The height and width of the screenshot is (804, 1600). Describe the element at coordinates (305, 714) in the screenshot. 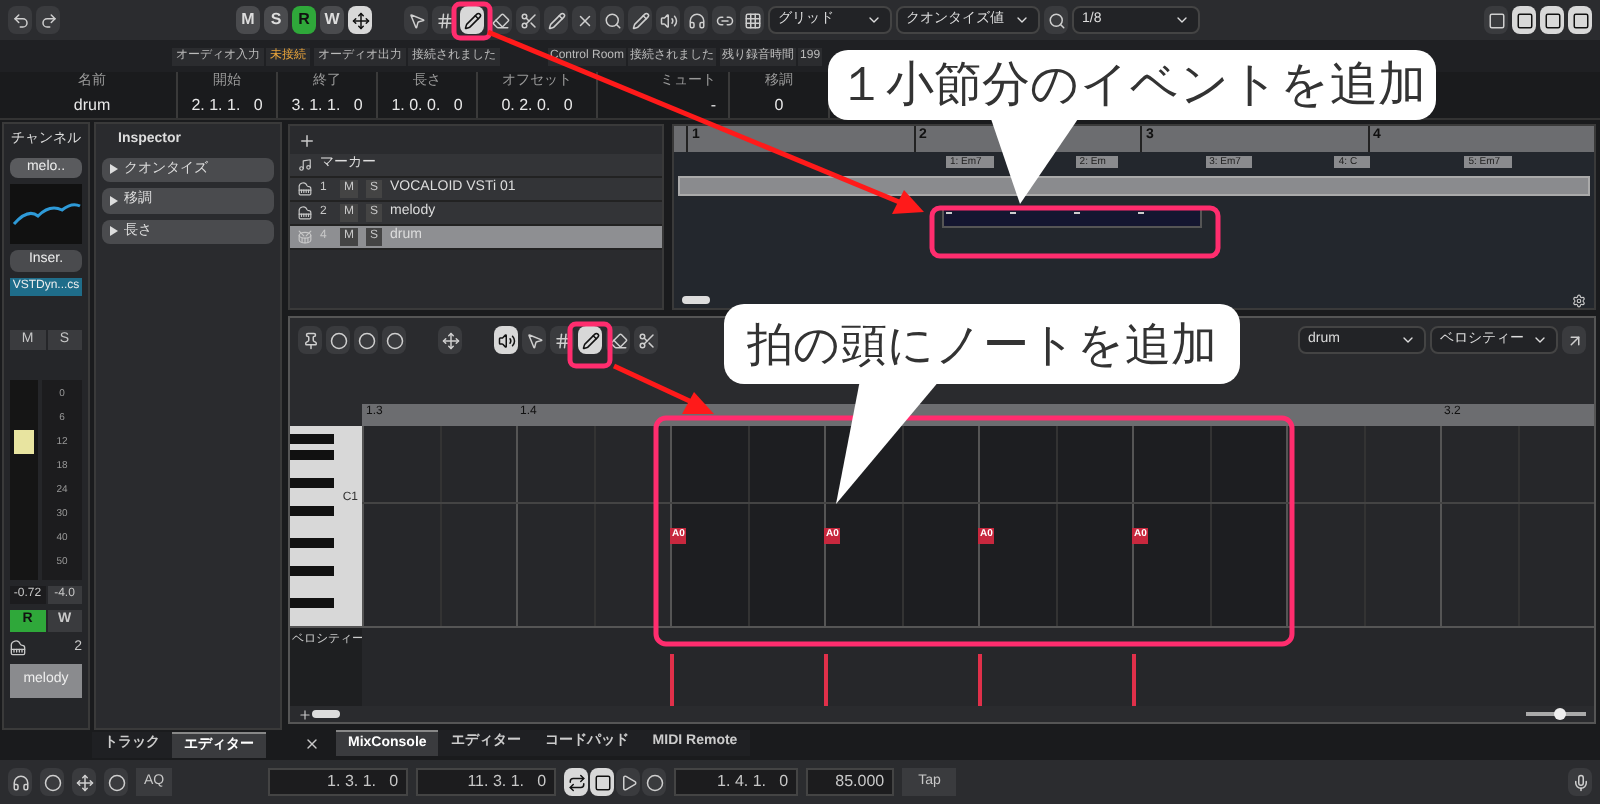

I see `add-lane-icon` at that location.